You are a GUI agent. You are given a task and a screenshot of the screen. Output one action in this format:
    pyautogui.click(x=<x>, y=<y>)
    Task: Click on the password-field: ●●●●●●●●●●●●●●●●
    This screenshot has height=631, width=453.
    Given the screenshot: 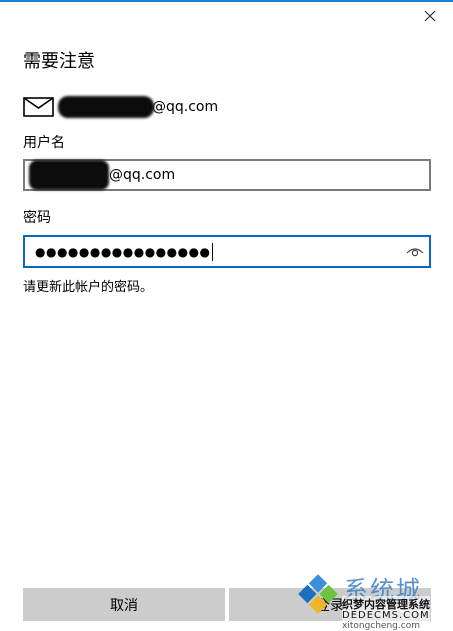 What is the action you would take?
    pyautogui.click(x=227, y=251)
    